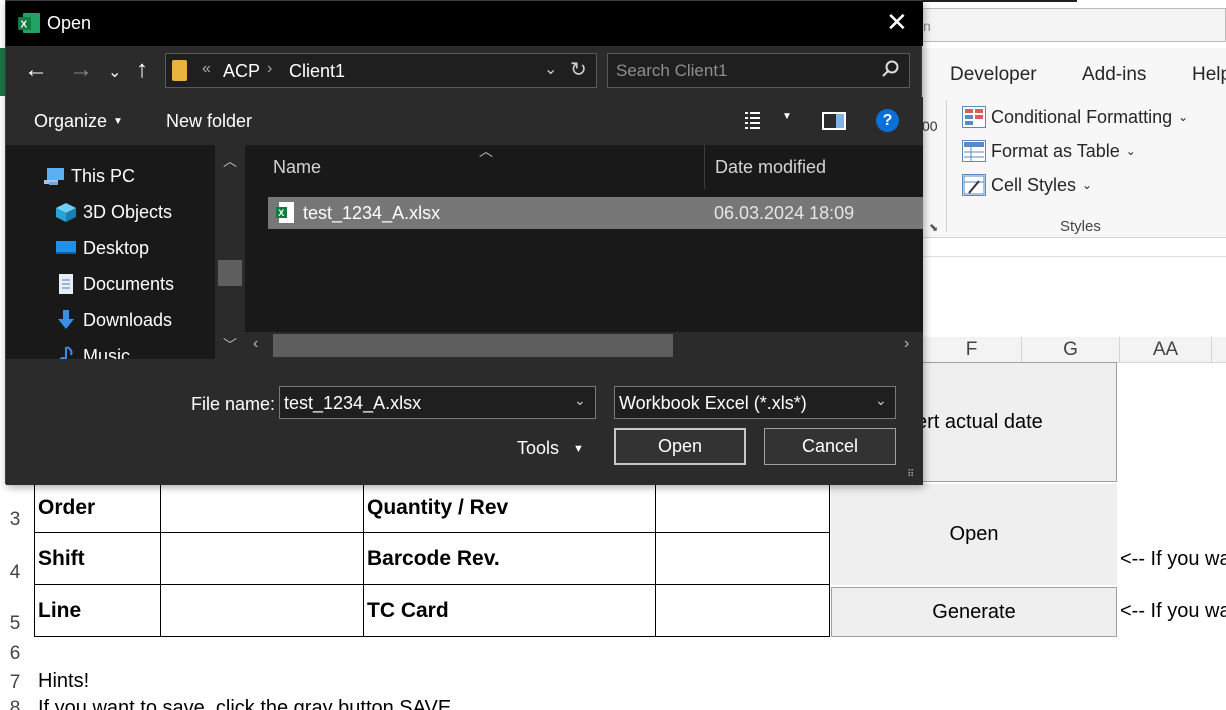 The width and height of the screenshot is (1226, 710). Describe the element at coordinates (97, 610) in the screenshot. I see `cell-line-label: Line` at that location.